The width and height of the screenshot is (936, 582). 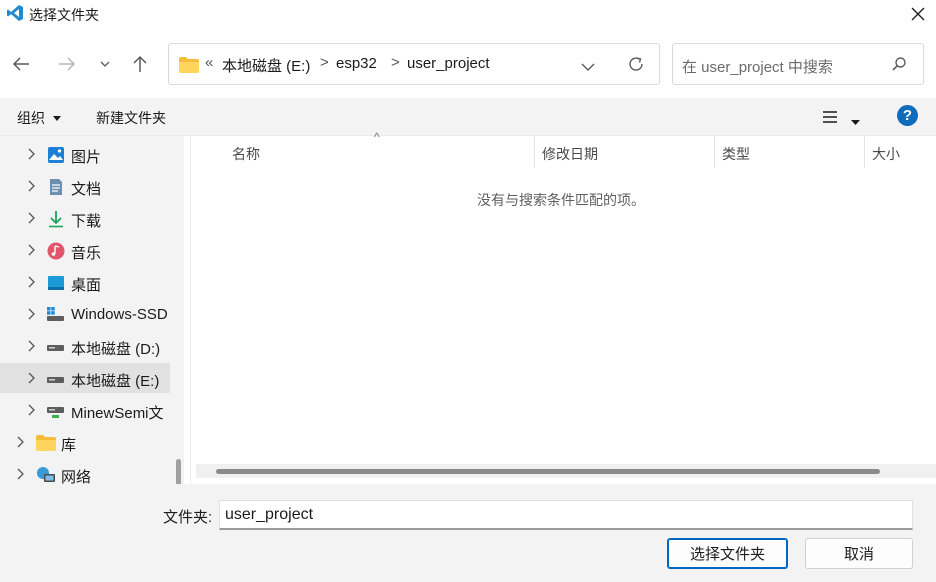 I want to click on documents-icon, so click(x=56, y=187).